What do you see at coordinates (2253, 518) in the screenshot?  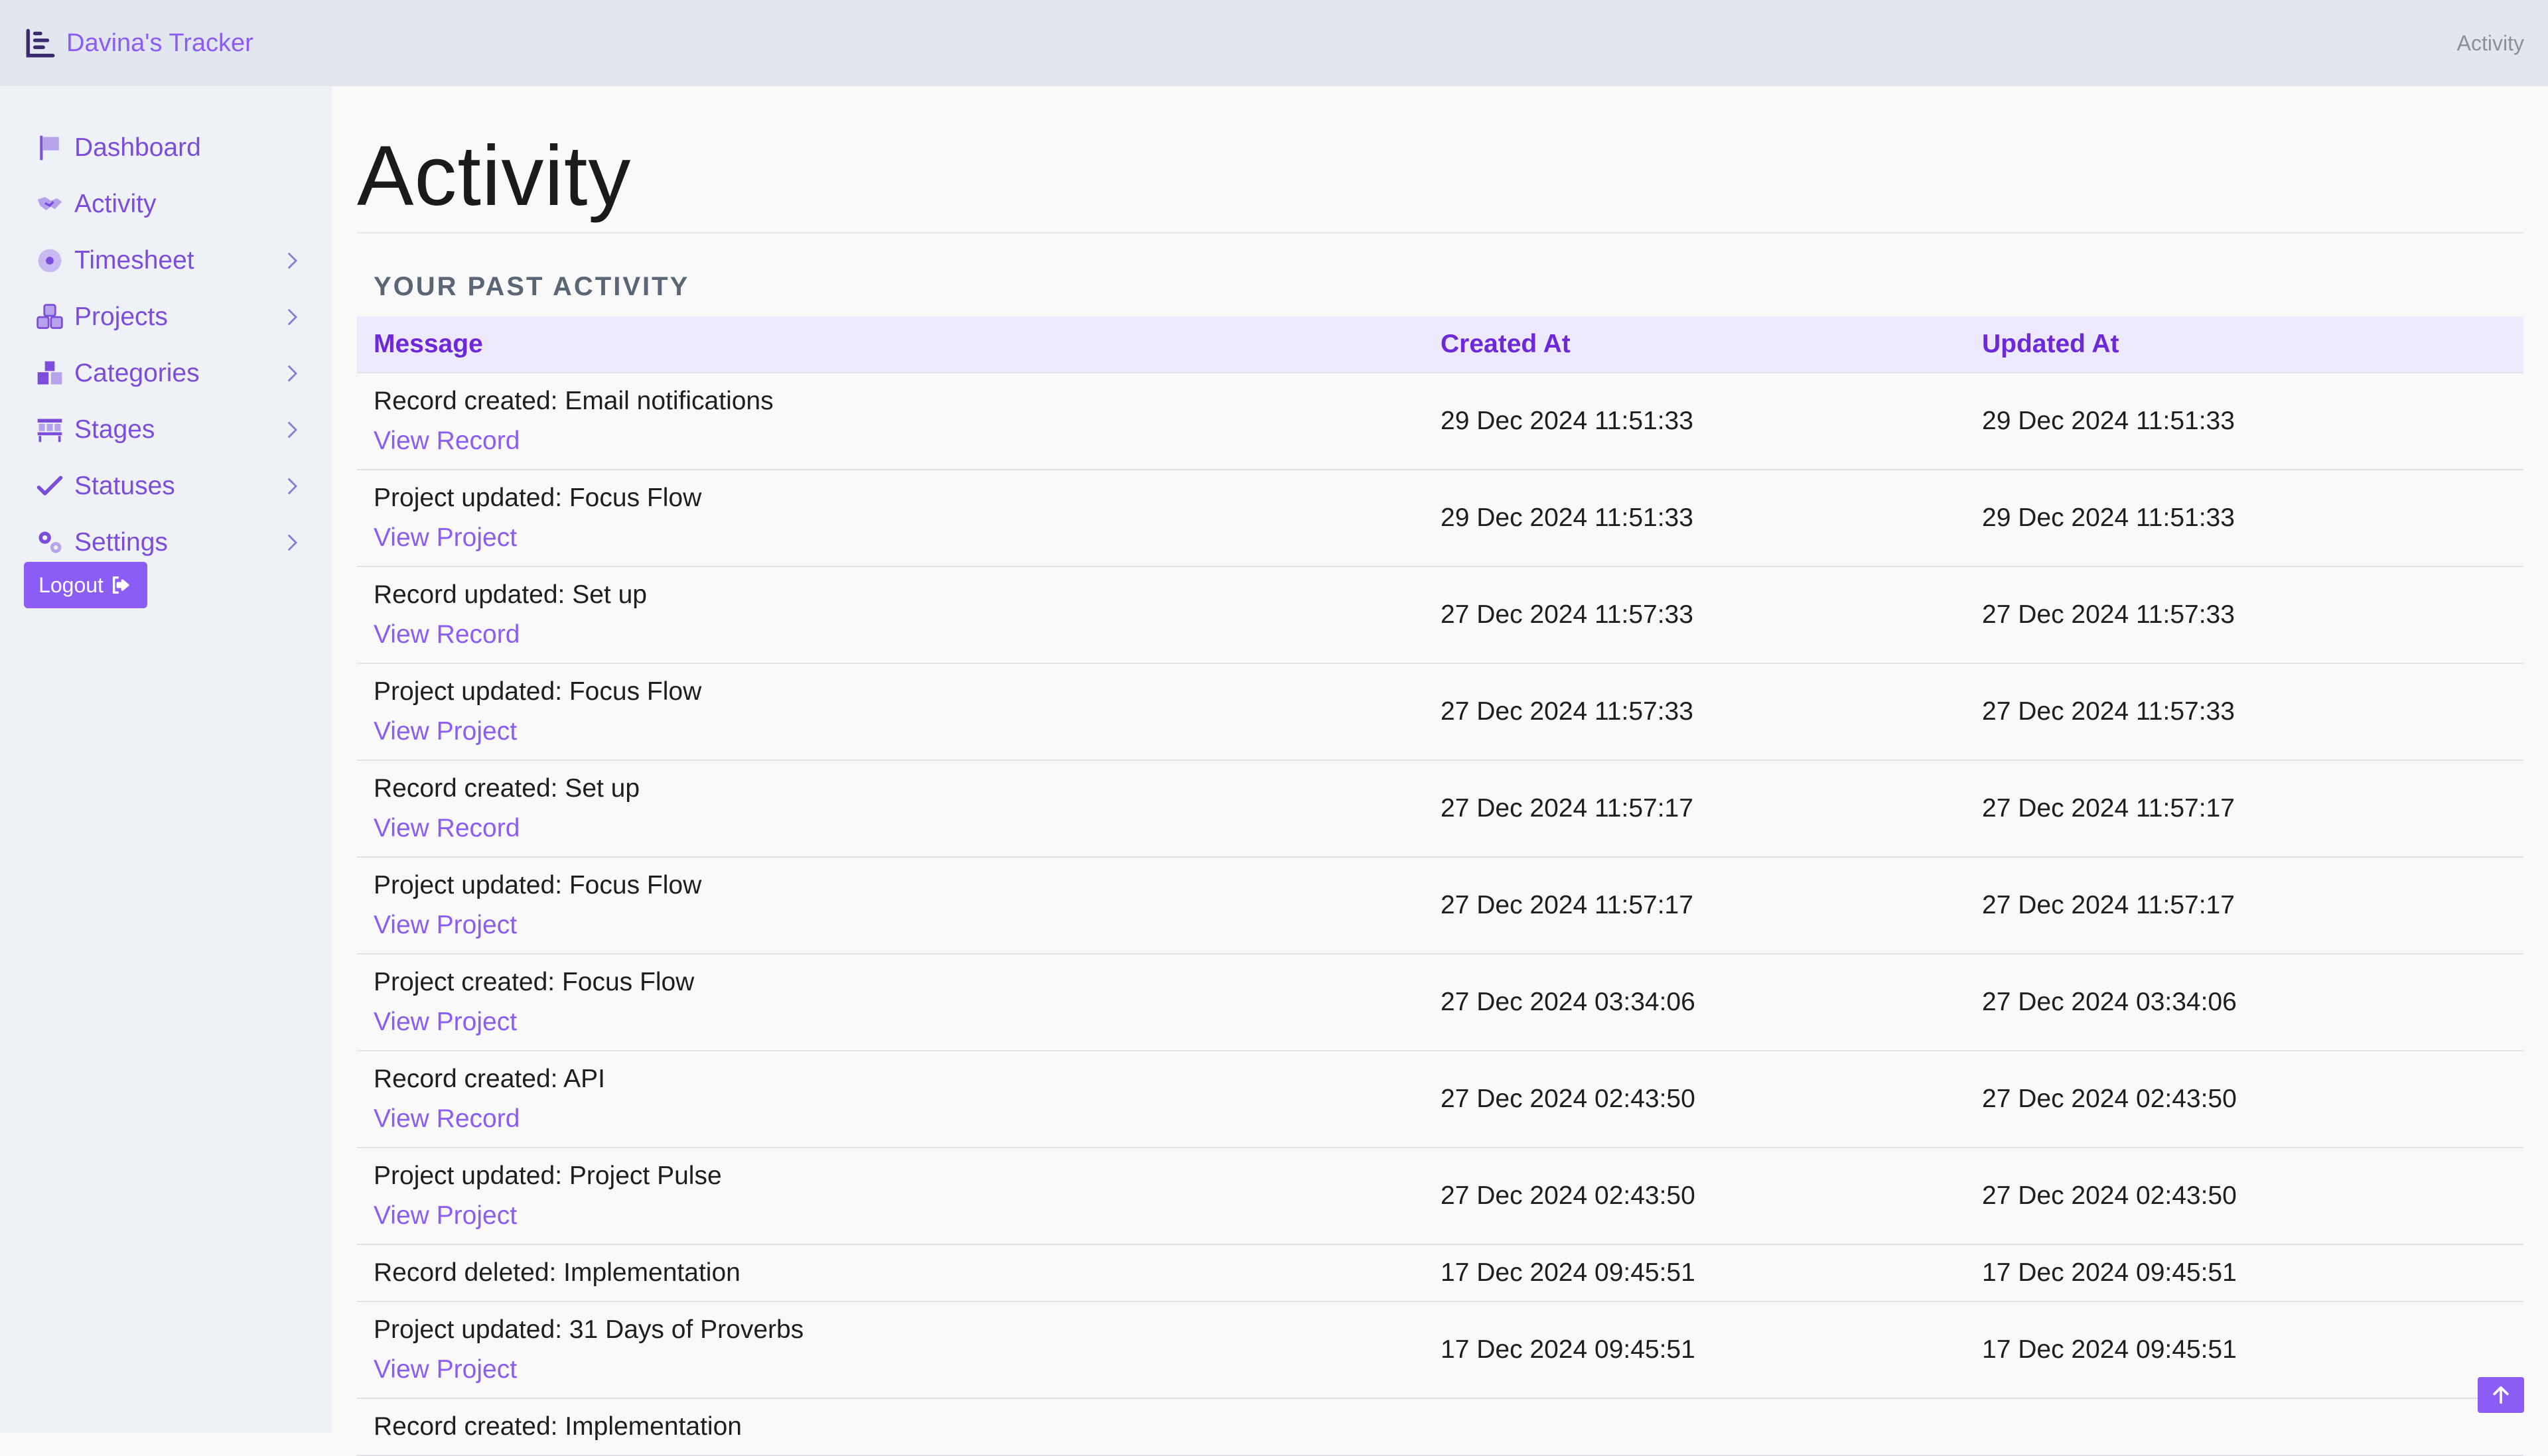 I see `updated-at-cell: 29 Dec 2024 11:51:33` at bounding box center [2253, 518].